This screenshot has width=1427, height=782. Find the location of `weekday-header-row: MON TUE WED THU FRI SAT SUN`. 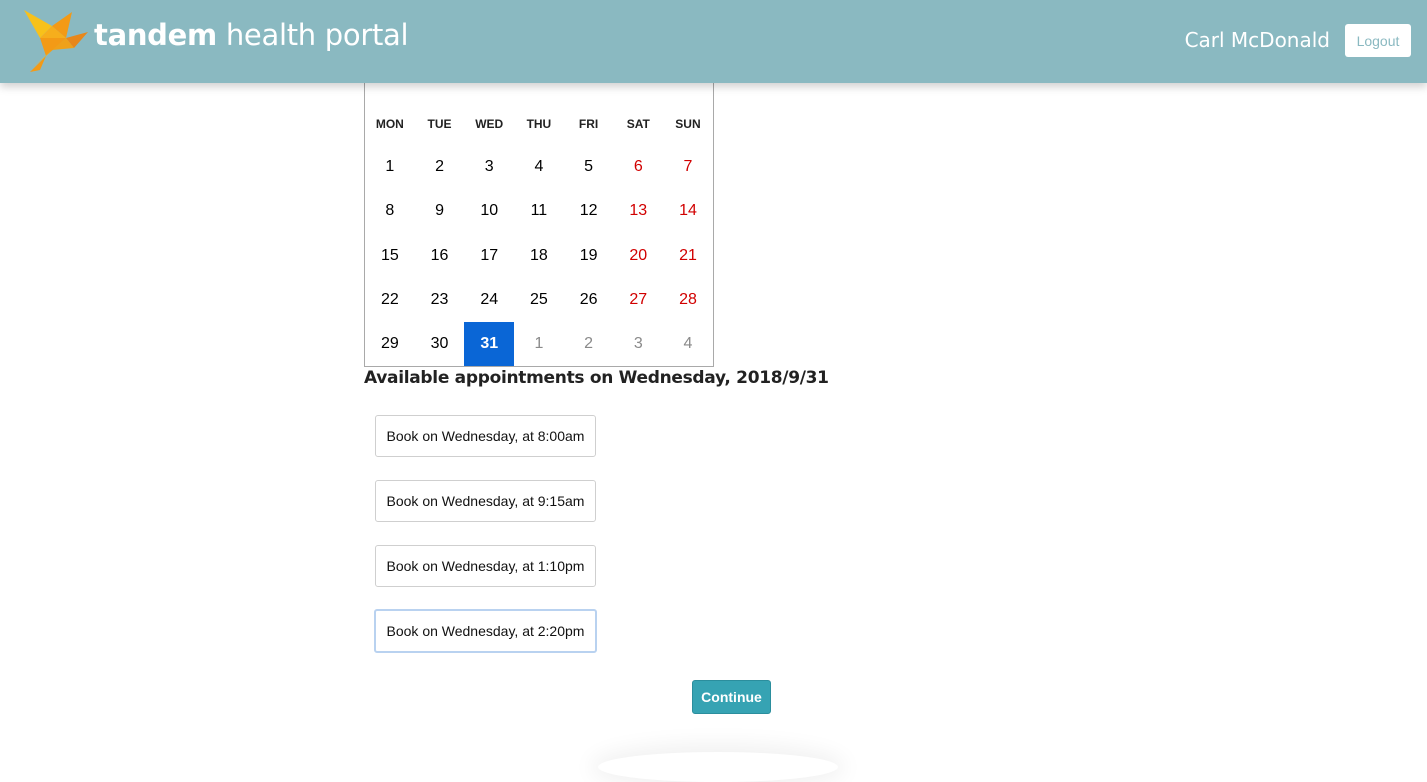

weekday-header-row: MON TUE WED THU FRI SAT SUN is located at coordinates (539, 124).